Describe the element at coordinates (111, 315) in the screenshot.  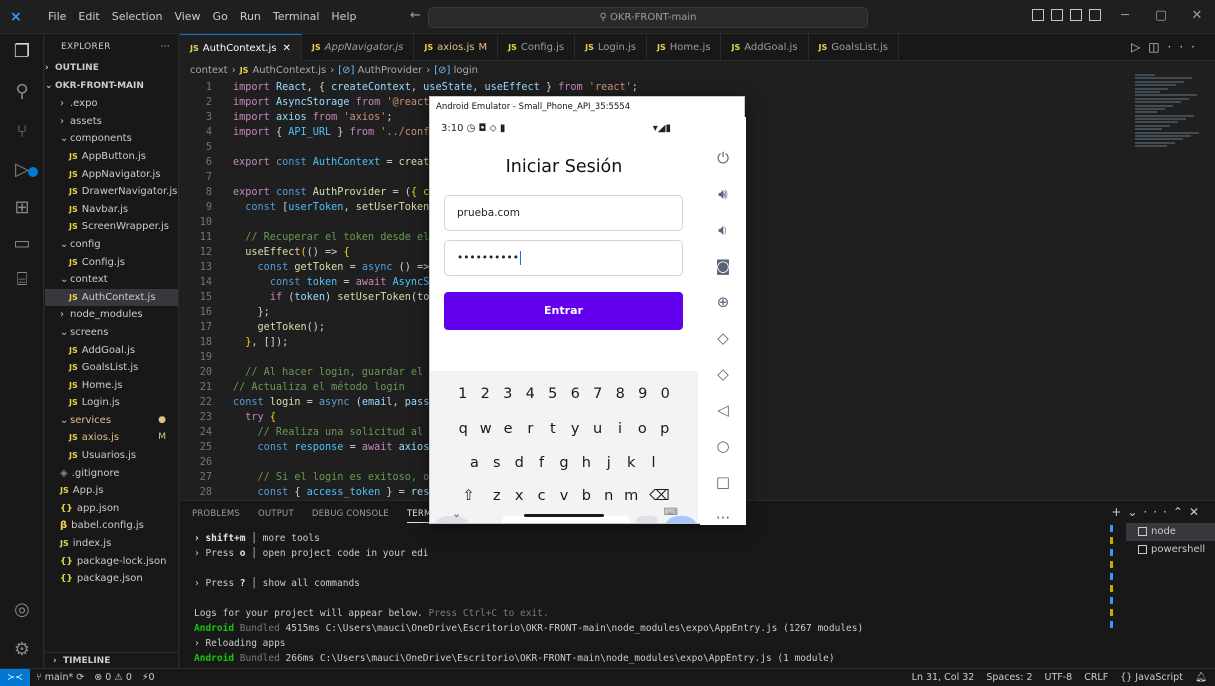
I see `folder-item: › node_modules` at that location.